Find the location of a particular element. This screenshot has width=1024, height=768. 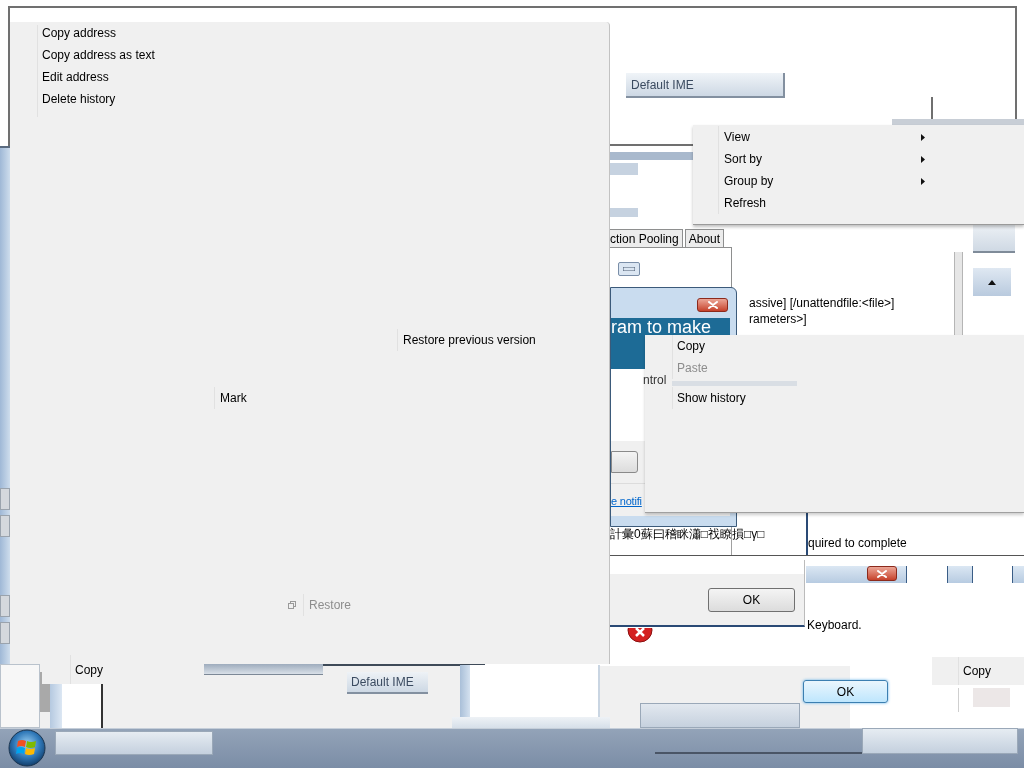

garbled-text: 計彙0蘇曰稽眯瀟□䄀瞭損□γ□ is located at coordinates (687, 534).